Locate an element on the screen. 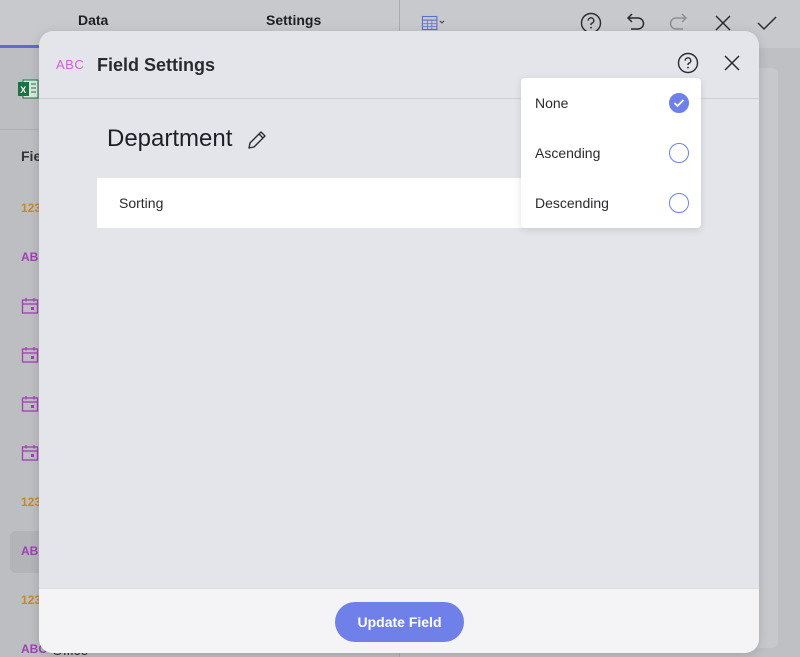 The image size is (800, 657). field-name-heading: Department is located at coordinates (170, 138).